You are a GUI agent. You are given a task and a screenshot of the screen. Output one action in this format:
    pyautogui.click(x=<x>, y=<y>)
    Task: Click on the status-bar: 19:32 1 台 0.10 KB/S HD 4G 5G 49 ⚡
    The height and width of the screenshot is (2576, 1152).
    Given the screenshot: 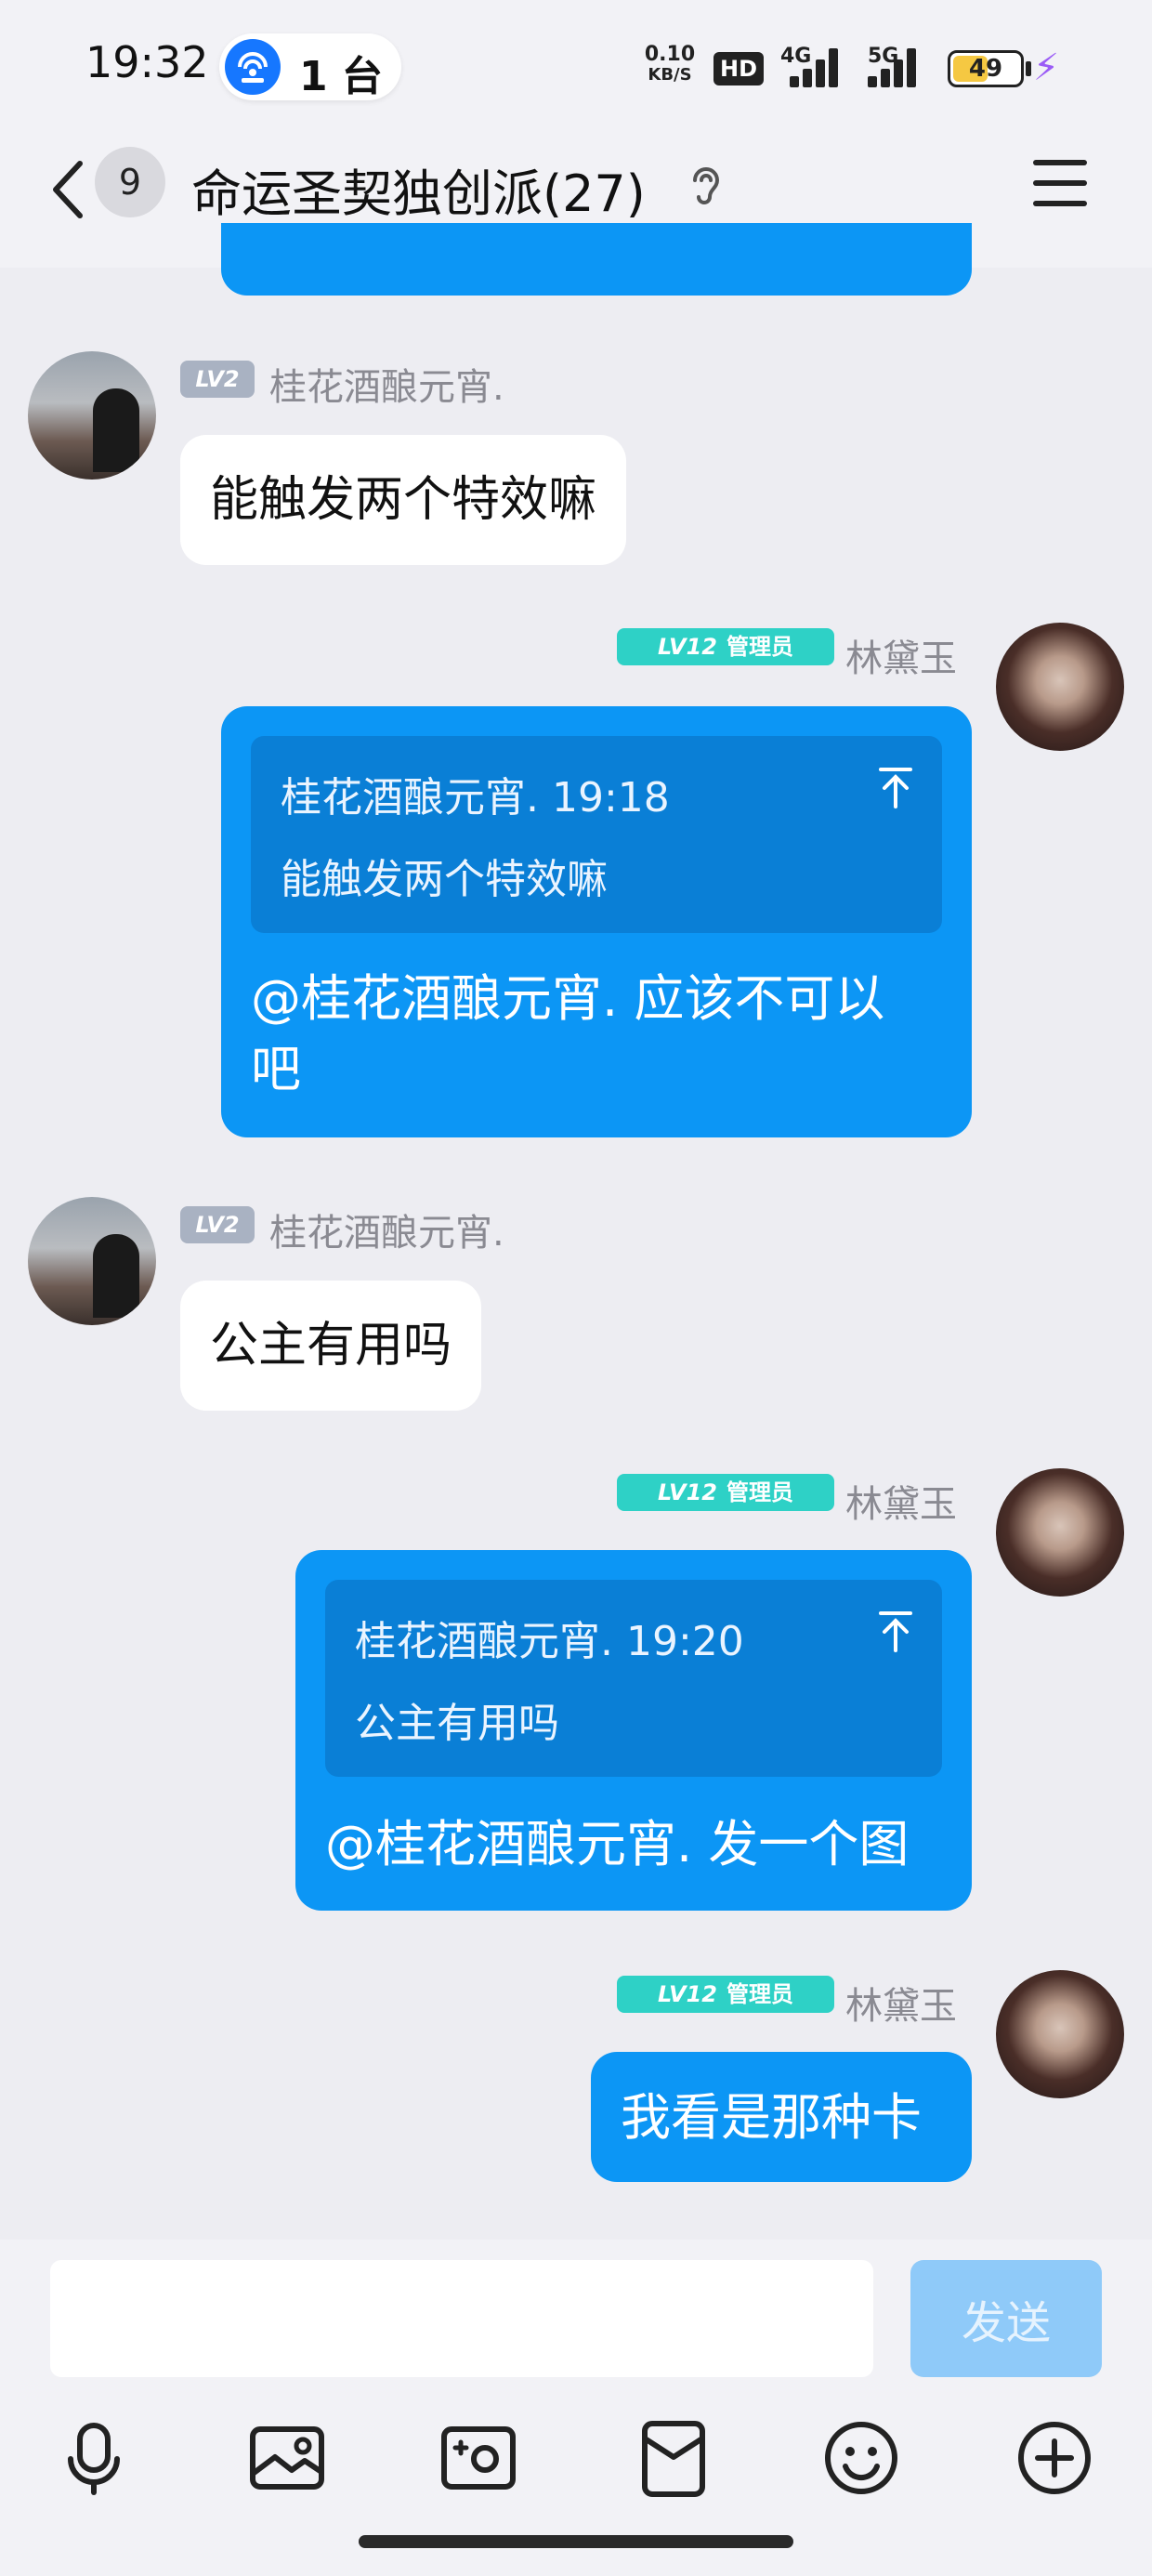 What is the action you would take?
    pyautogui.click(x=576, y=69)
    